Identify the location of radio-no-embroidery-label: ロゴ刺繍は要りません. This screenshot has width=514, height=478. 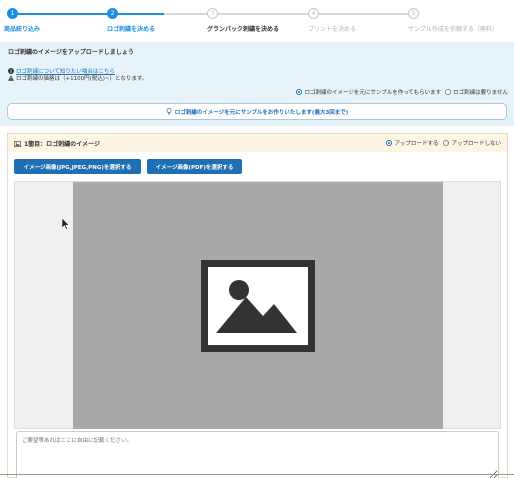
(480, 93).